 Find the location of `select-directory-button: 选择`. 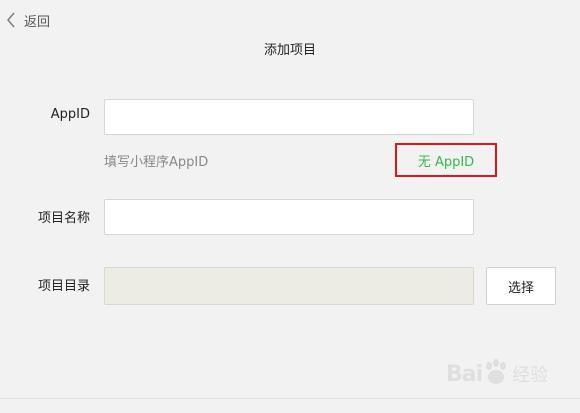

select-directory-button: 选择 is located at coordinates (521, 286).